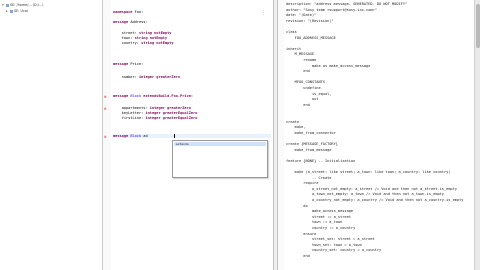 Image resolution: width=480 pixels, height=270 pixels. Describe the element at coordinates (168, 96) in the screenshot. I see `code-token: extendsBuild.Foo.Price:` at that location.